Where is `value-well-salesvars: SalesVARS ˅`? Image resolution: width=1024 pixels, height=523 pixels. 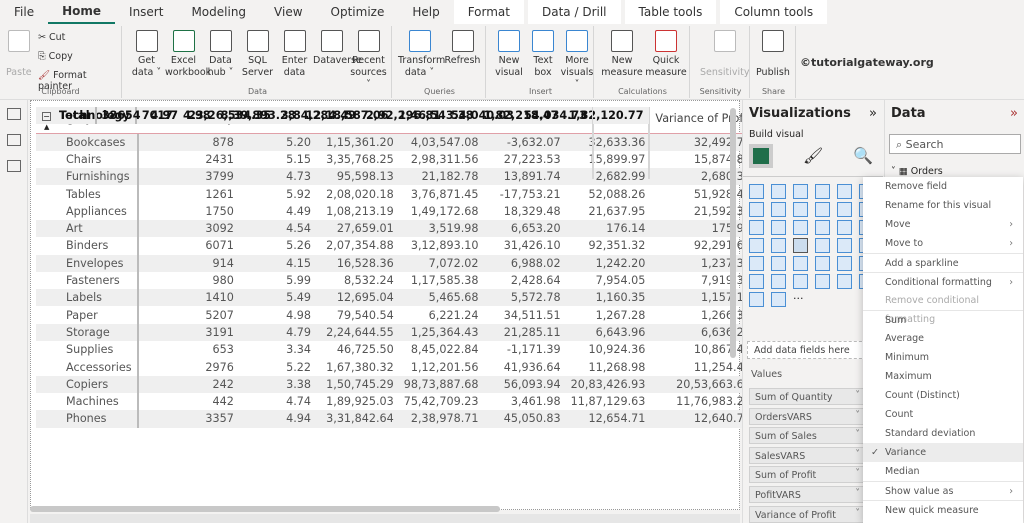 value-well-salesvars: SalesVARS ˅ is located at coordinates (807, 455).